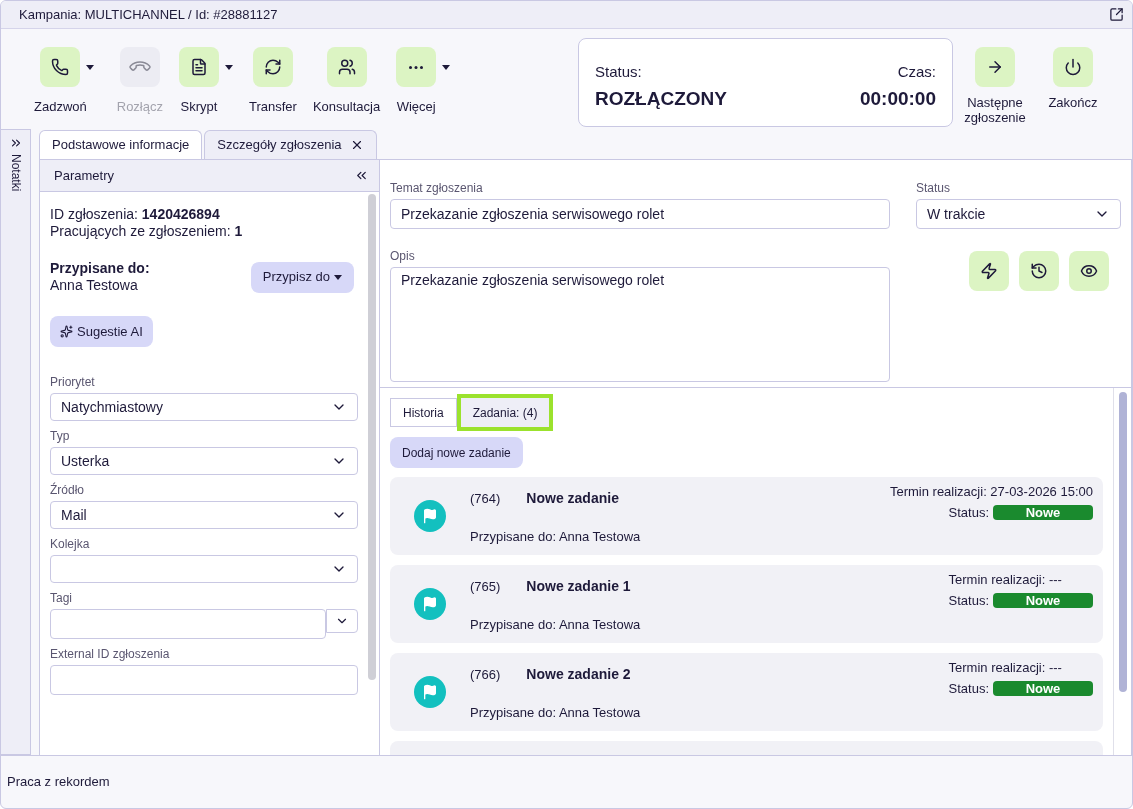 Image resolution: width=1133 pixels, height=809 pixels. What do you see at coordinates (147, 231) in the screenshot?
I see `workers-count: Pracujących ze zgłoszeniem: 1` at bounding box center [147, 231].